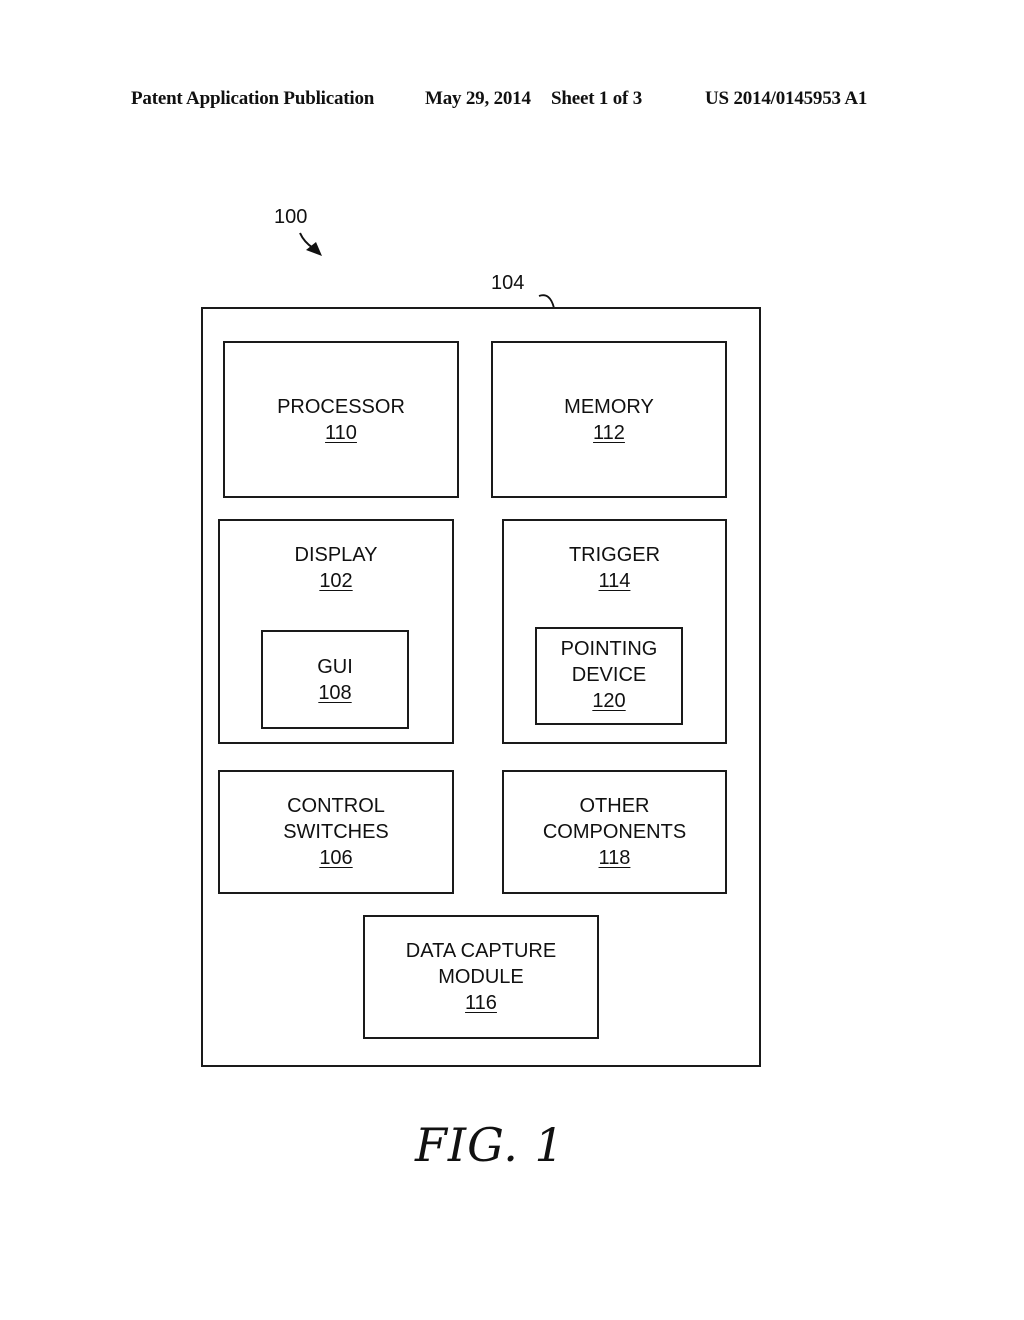 This screenshot has height=1320, width=1024. I want to click on control-switches-block: CONTROL SWITCHES 106, so click(336, 832).